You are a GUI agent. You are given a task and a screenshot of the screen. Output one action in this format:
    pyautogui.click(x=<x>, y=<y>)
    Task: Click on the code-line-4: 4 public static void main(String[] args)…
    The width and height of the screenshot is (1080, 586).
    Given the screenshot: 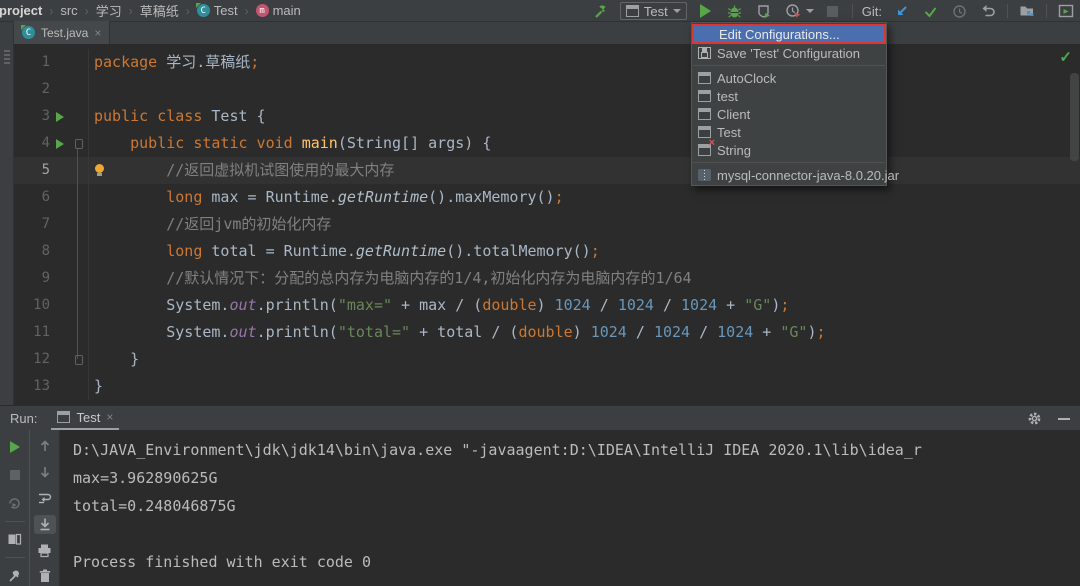 What is the action you would take?
    pyautogui.click(x=547, y=143)
    